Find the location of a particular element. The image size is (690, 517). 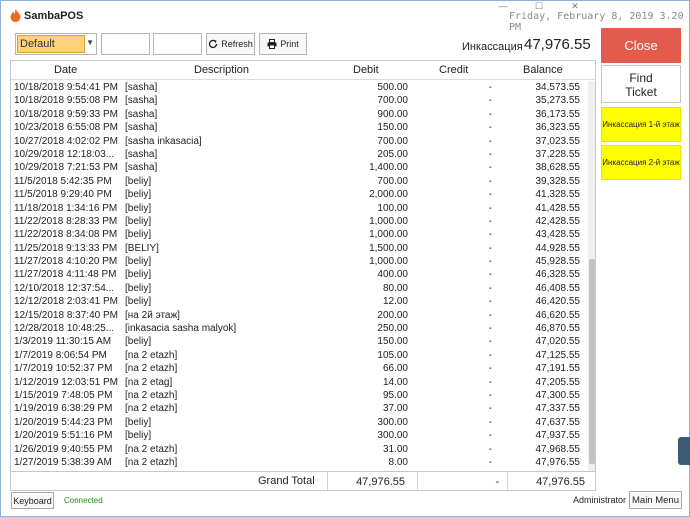

row-balance: 47,300.55 is located at coordinates (558, 395).